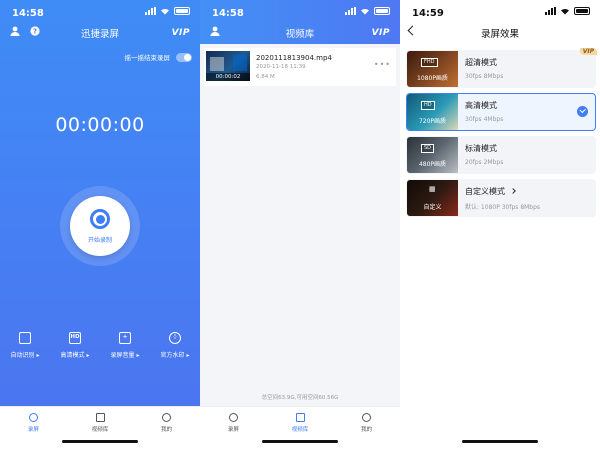  Describe the element at coordinates (484, 162) in the screenshot. I see `mode-subtitle: 20fps 2Mbps` at that location.